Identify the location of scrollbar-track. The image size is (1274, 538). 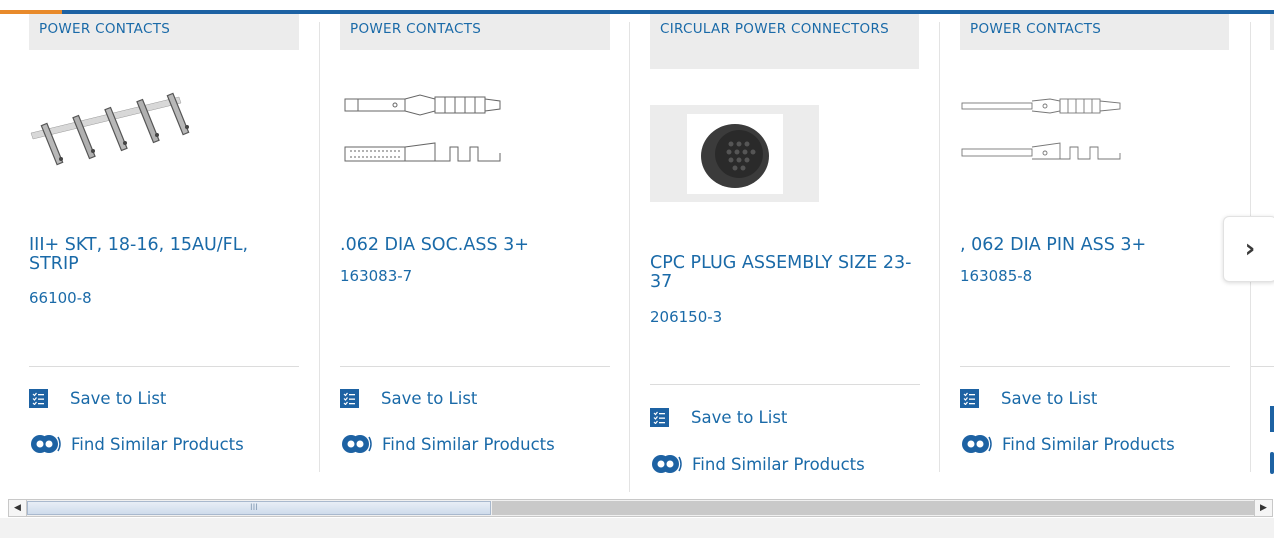
(873, 508).